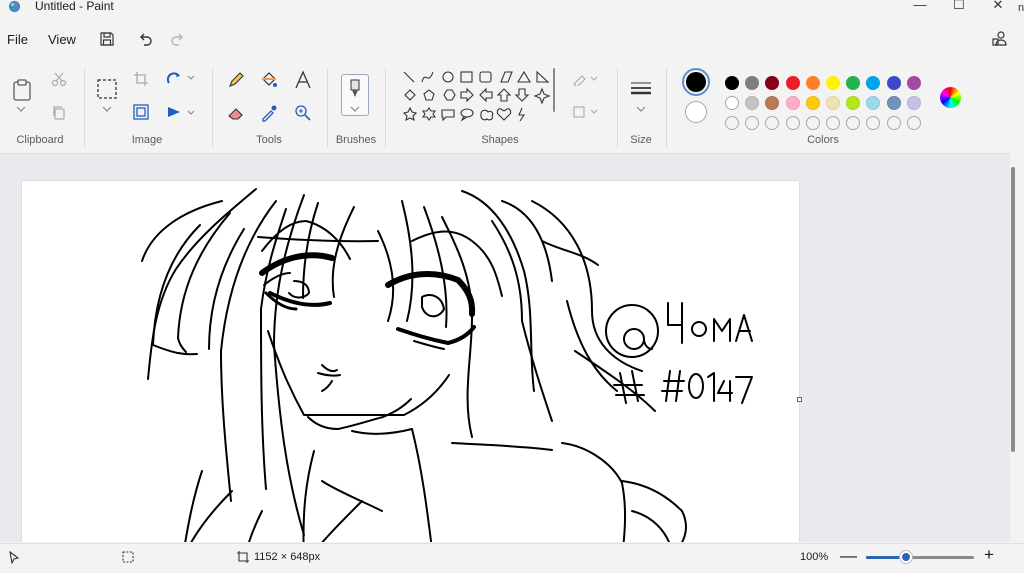 This screenshot has width=1024, height=573. What do you see at coordinates (21, 109) in the screenshot?
I see `paste-dropdown-icon` at bounding box center [21, 109].